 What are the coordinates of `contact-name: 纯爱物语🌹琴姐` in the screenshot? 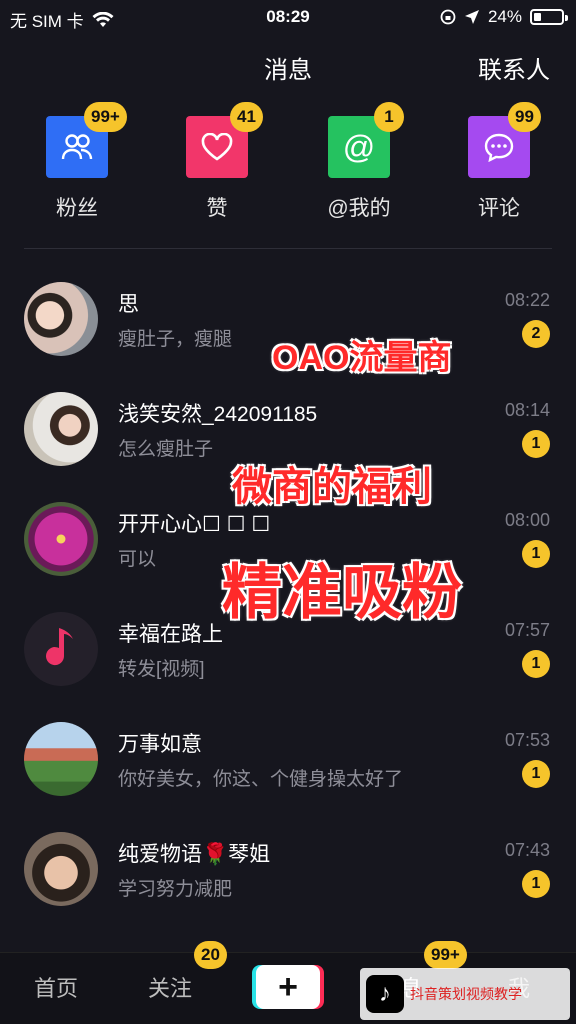 It's located at (194, 854).